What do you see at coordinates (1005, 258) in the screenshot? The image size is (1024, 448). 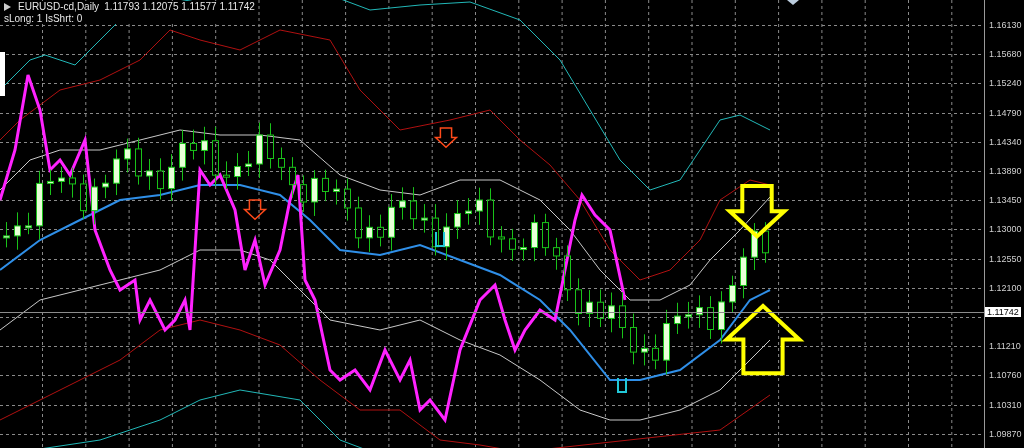 I see `price-label: 1.12550` at bounding box center [1005, 258].